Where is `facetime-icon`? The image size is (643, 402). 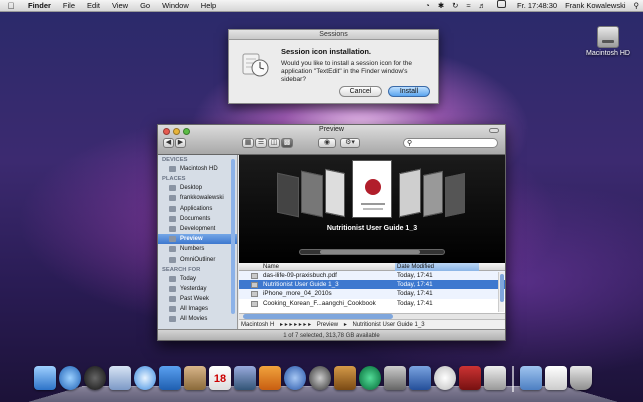
facetime-icon is located at coordinates (170, 378).